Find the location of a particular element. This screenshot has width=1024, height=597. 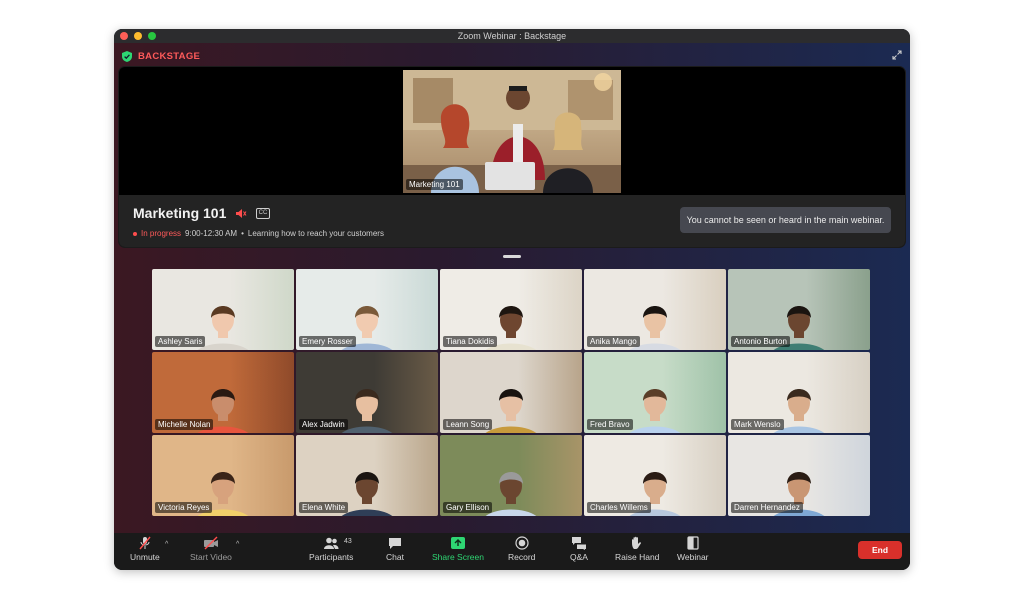

record-button: Record is located at coordinates (521, 549).